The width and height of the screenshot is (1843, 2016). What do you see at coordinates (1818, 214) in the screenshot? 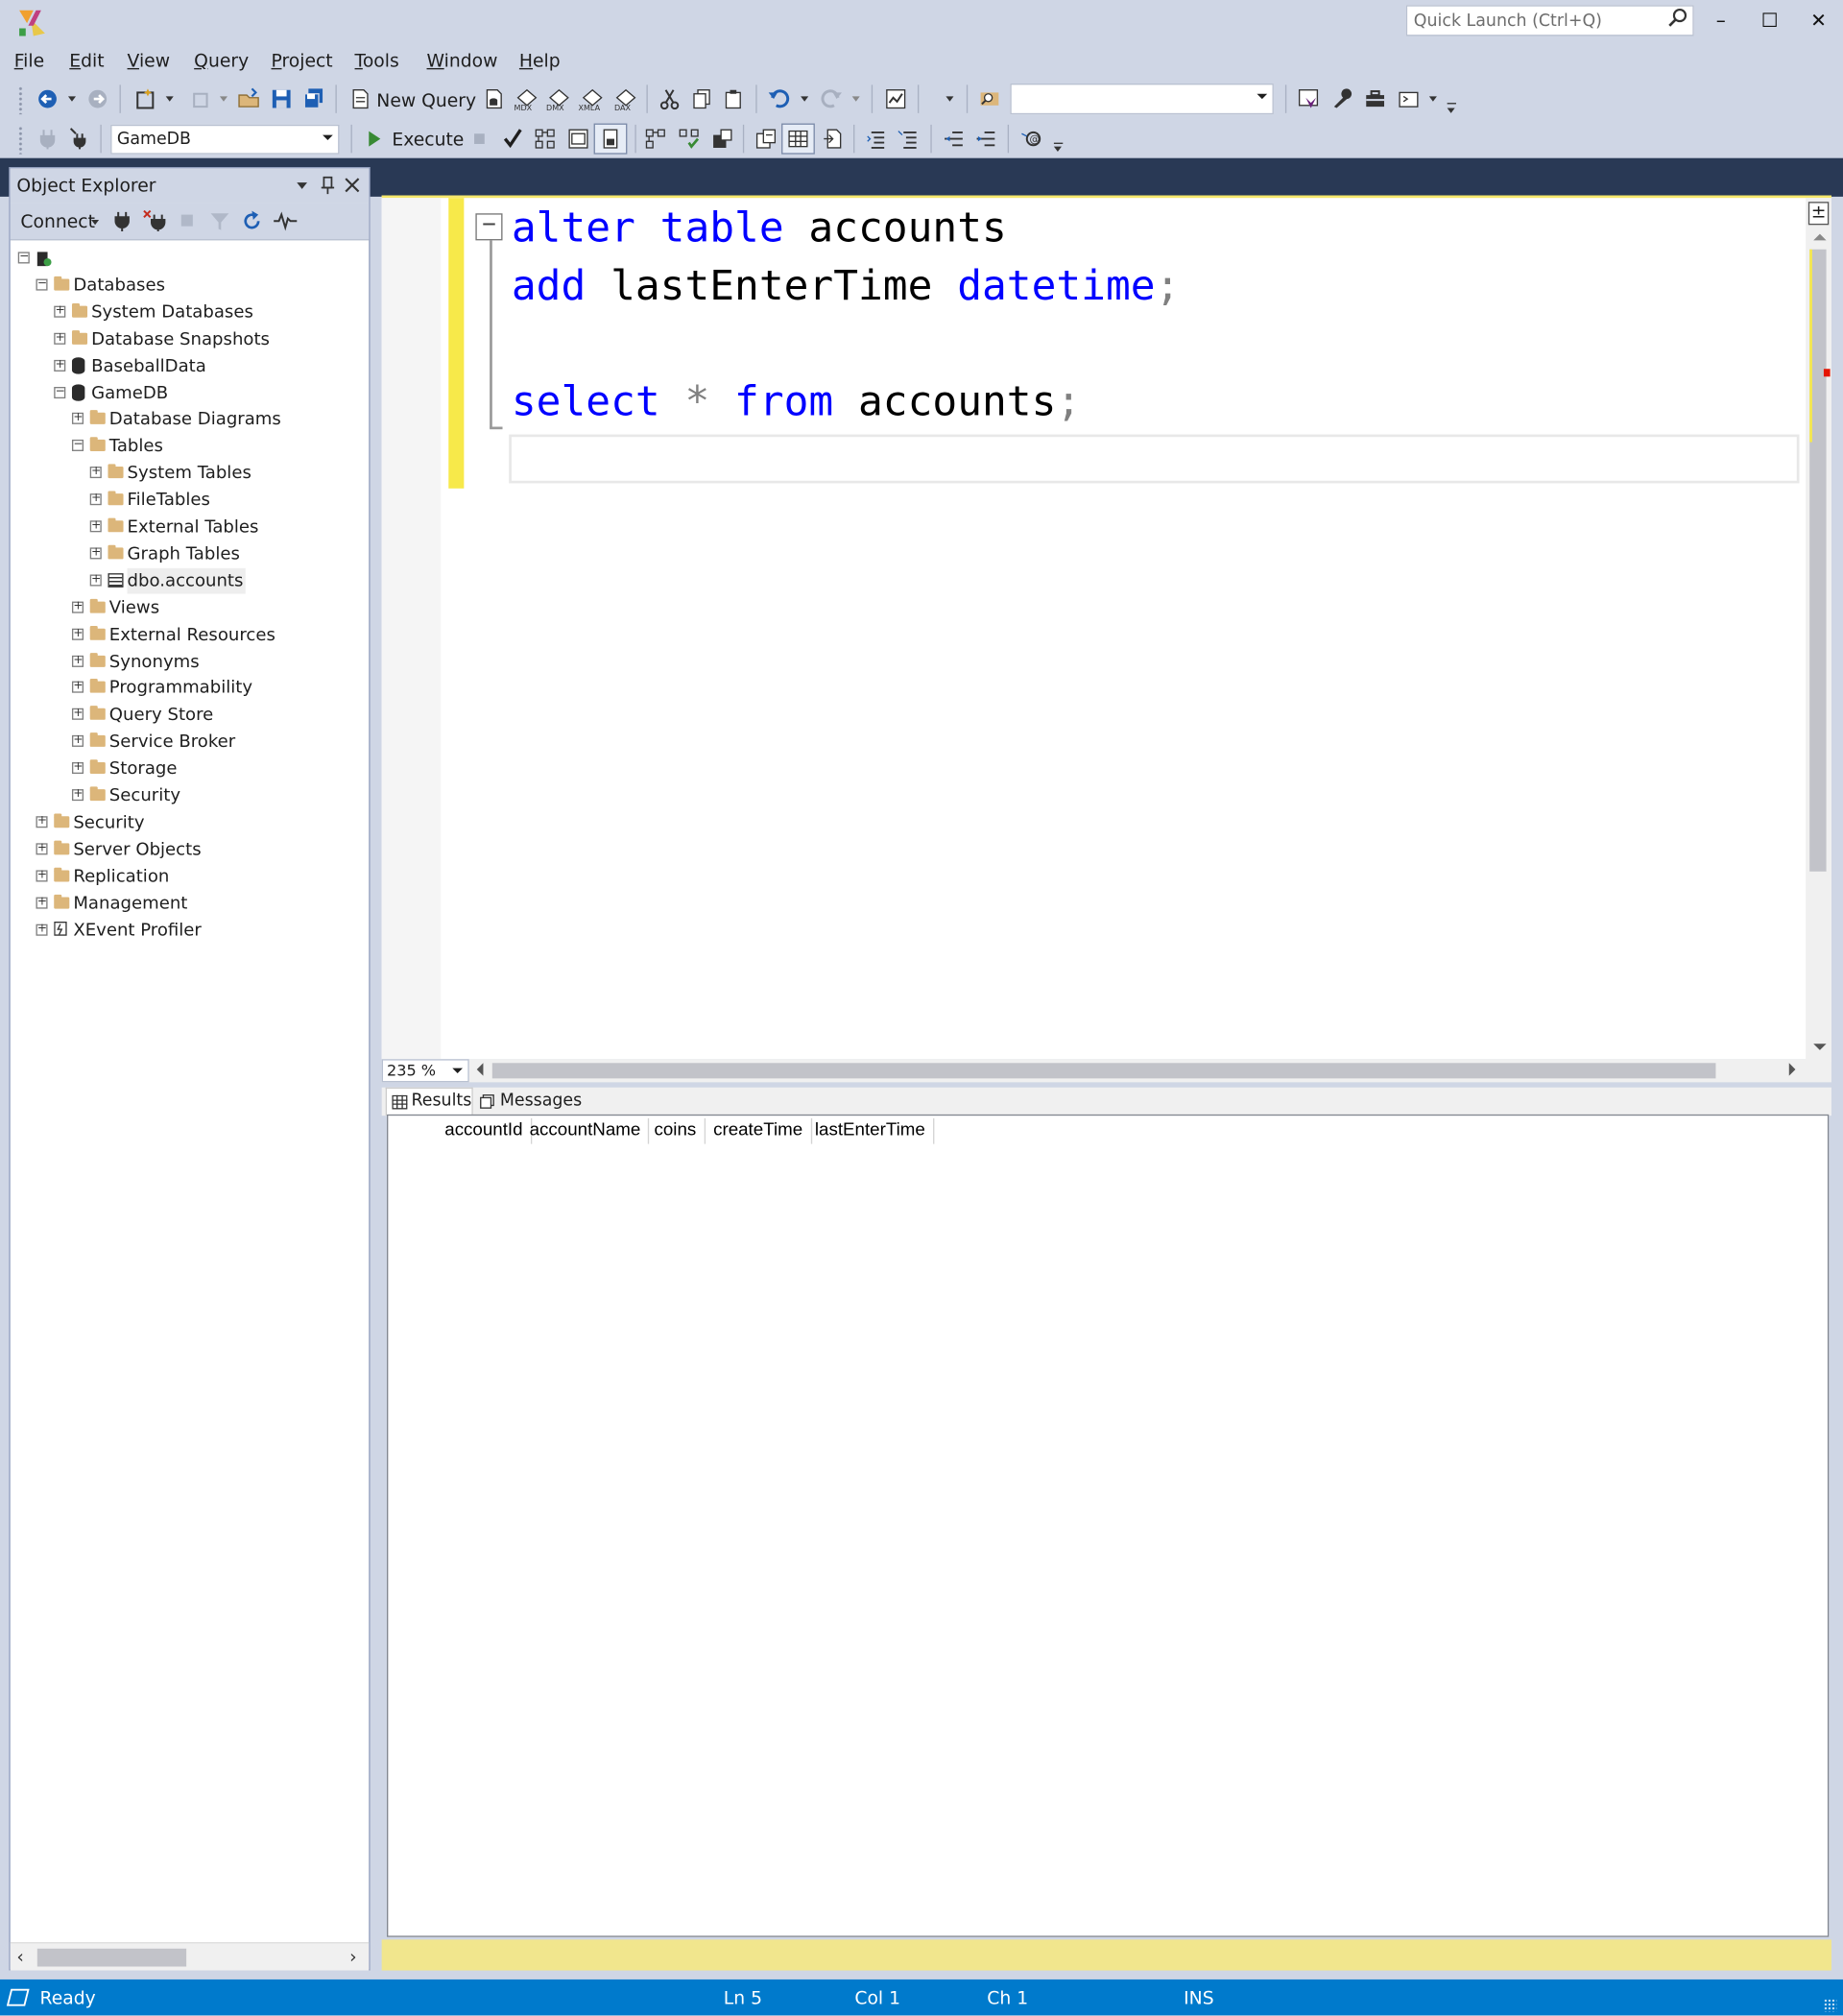
I see `split-editor-icon: ±` at bounding box center [1818, 214].